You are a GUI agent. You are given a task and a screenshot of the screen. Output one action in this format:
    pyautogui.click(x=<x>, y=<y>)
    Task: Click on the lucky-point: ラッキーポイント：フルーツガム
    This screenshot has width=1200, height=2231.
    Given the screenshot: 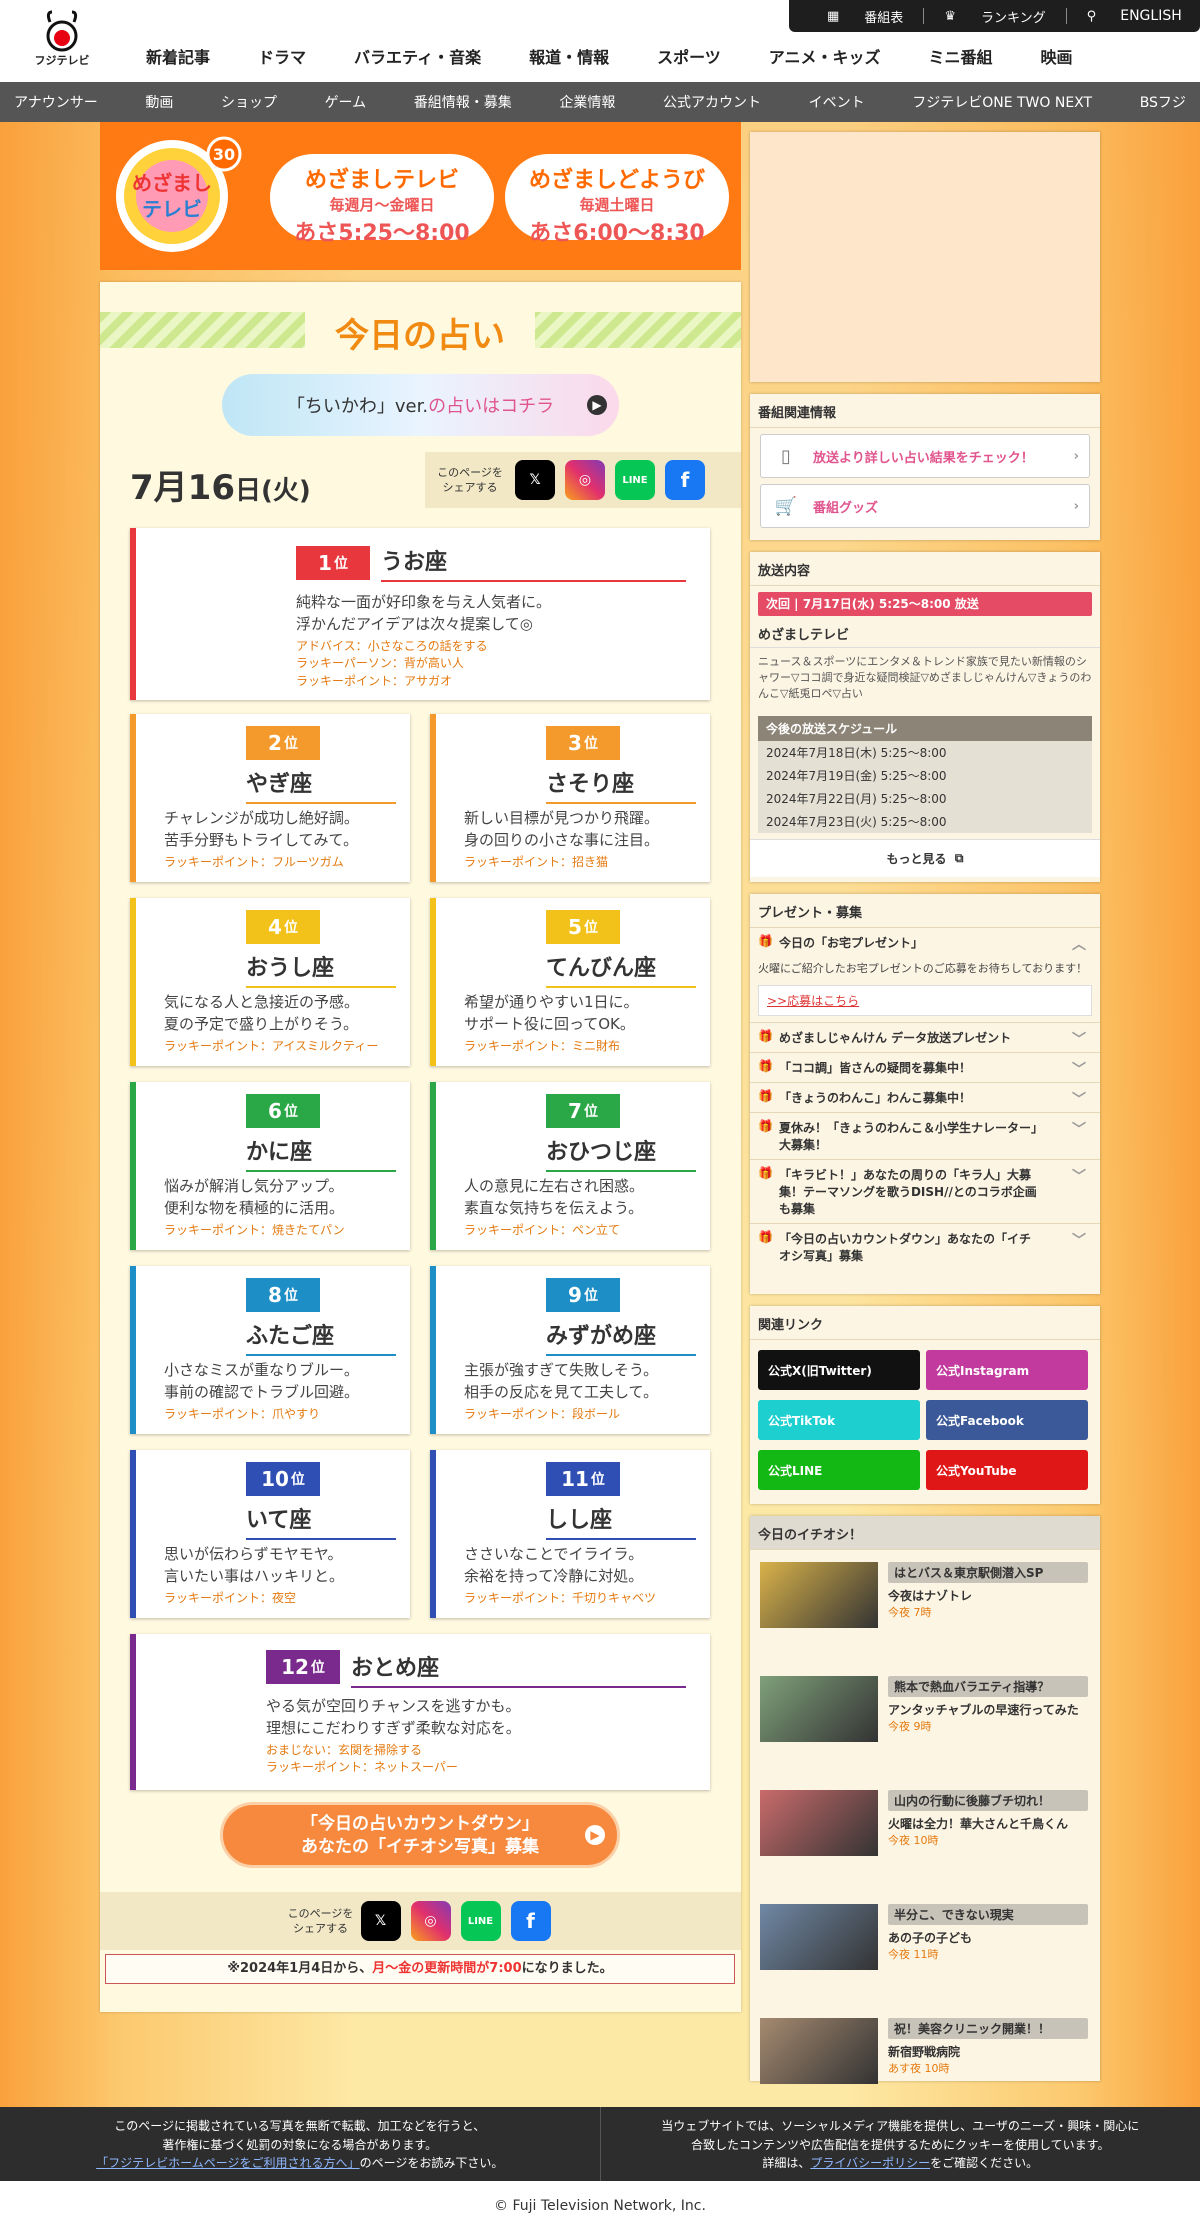 What is the action you would take?
    pyautogui.click(x=254, y=862)
    